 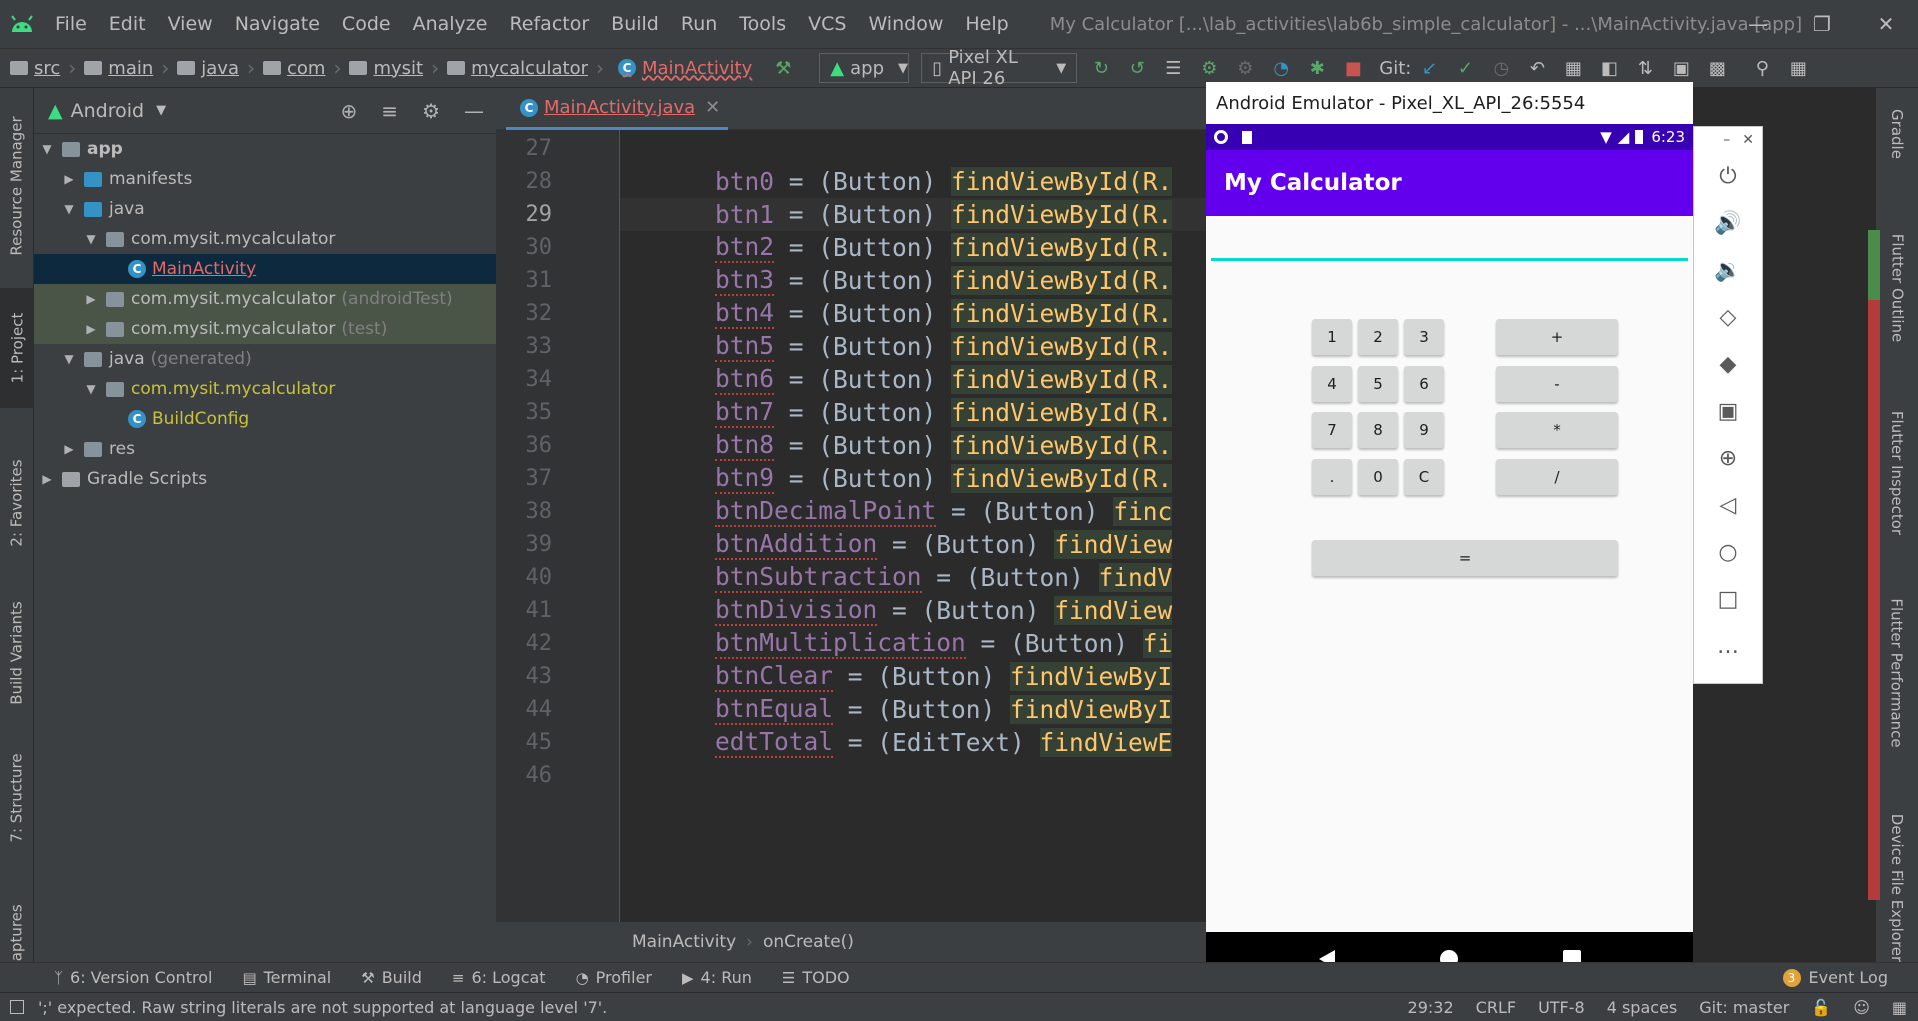 What do you see at coordinates (913, 412) in the screenshot?
I see `code-line: btn7 = (Button) findViewById(R.` at bounding box center [913, 412].